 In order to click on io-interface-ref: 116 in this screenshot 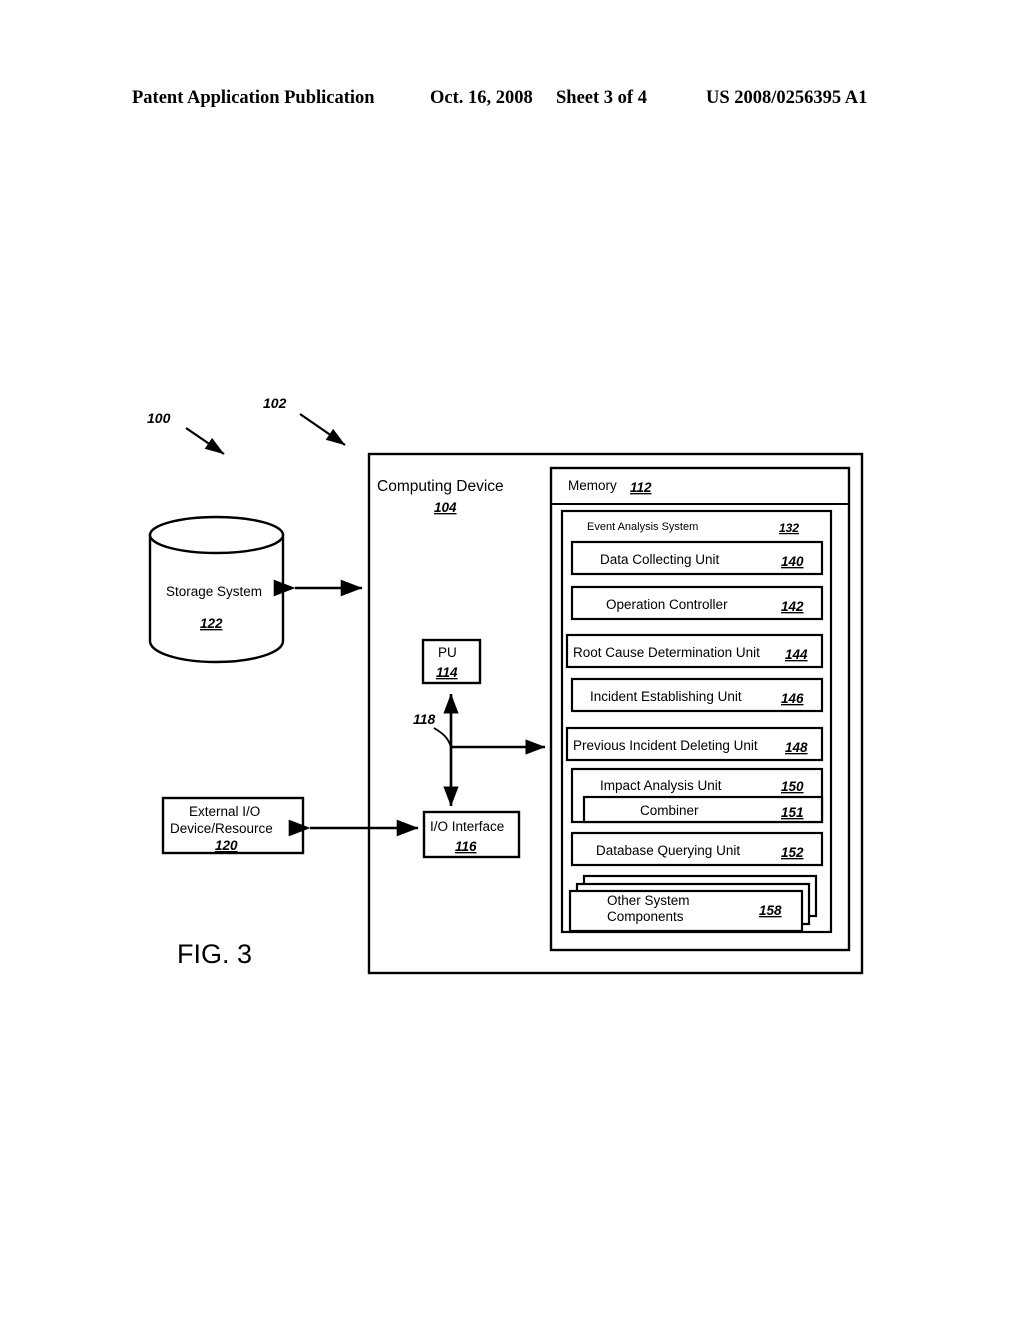, I will do `click(466, 846)`.